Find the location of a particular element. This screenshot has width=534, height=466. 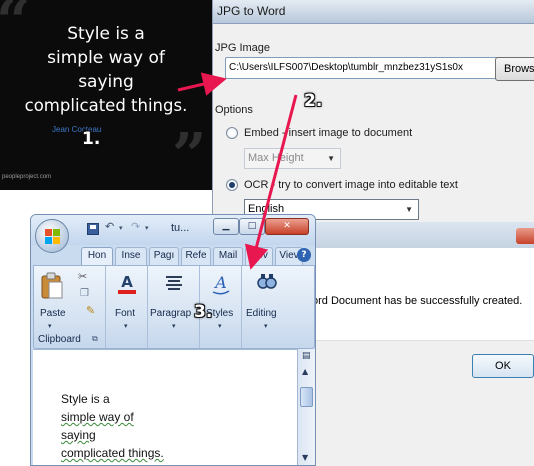

quote-line: complicated things. is located at coordinates (106, 105).